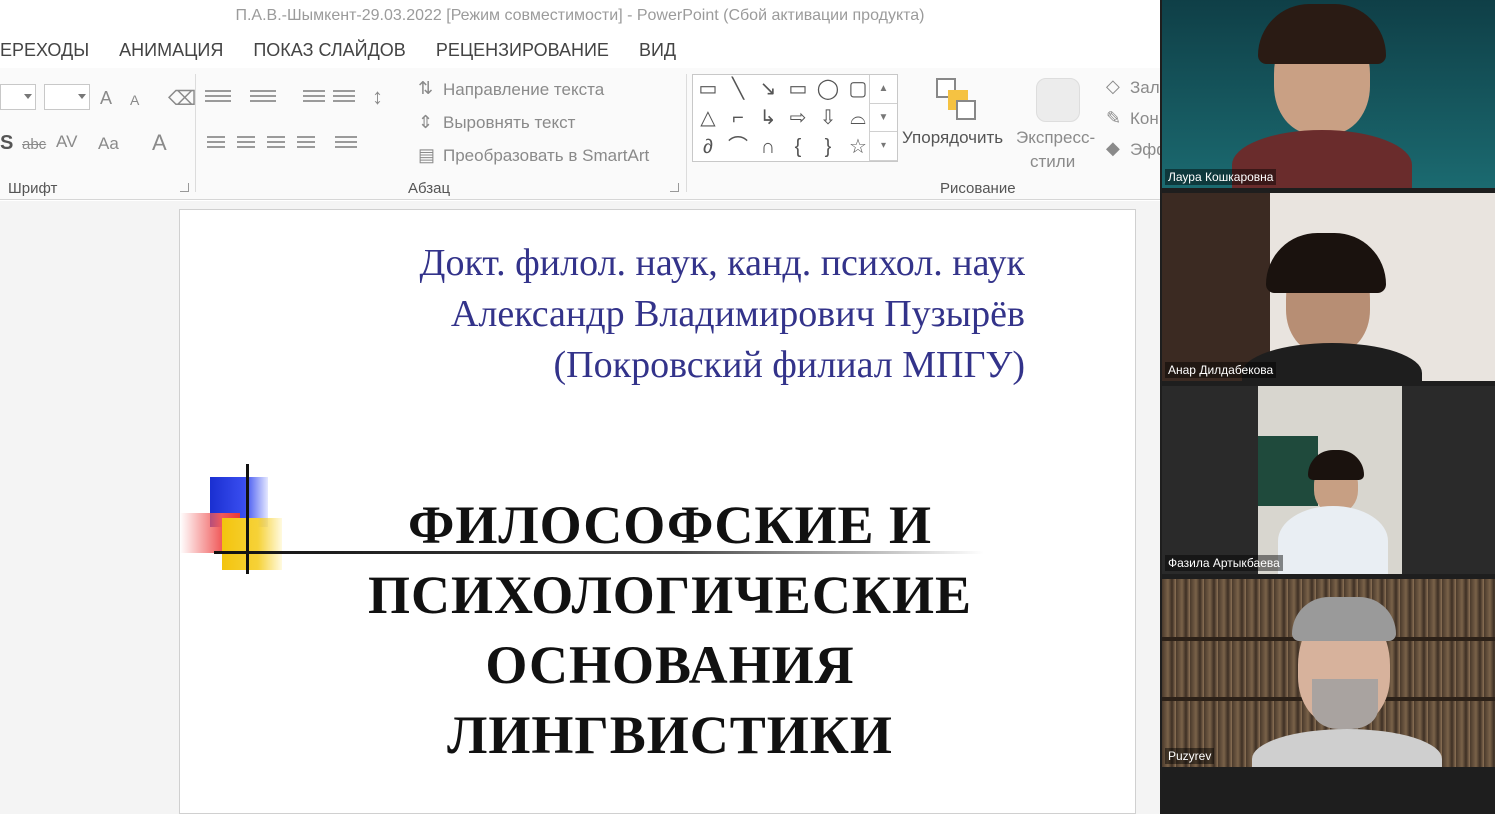 This screenshot has height=814, width=1495. What do you see at coordinates (1058, 100) in the screenshot?
I see `quick-styles-icon` at bounding box center [1058, 100].